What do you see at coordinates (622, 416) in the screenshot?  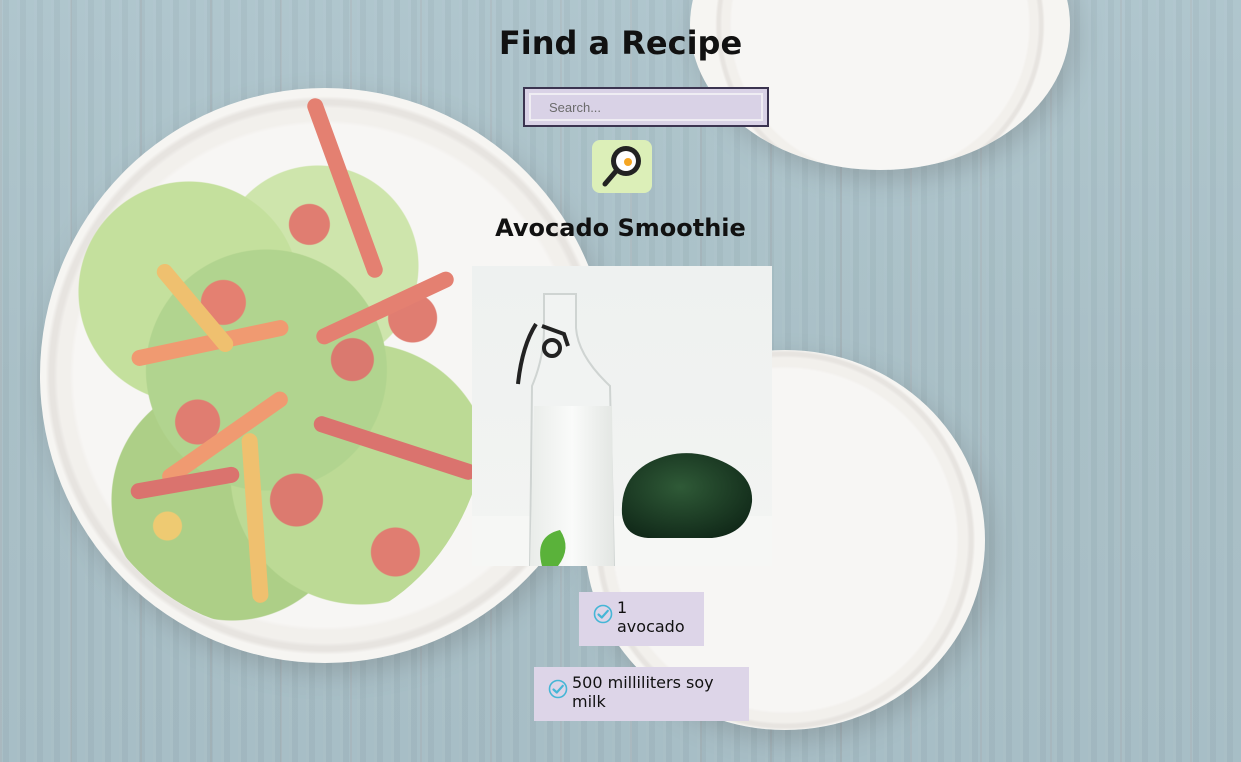 I see `recipe-image` at bounding box center [622, 416].